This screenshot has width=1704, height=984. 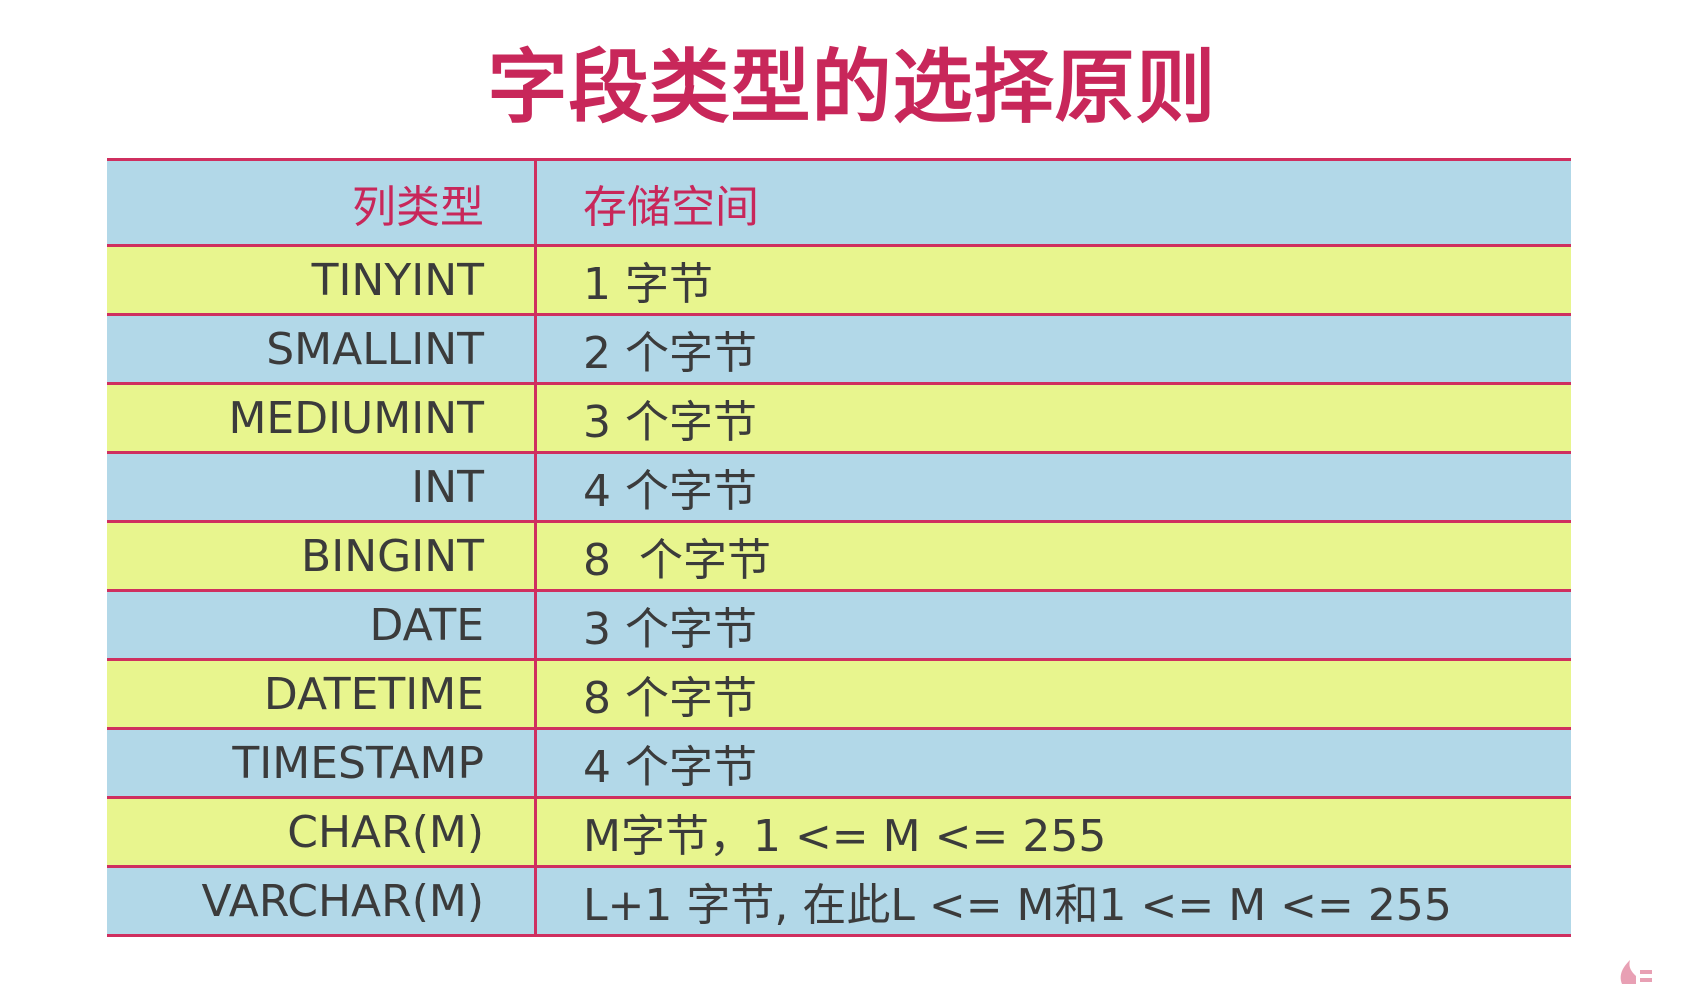 I want to click on storage-cell: L+1 字节, 在此L <= M和1 <= M <= 255, so click(x=1017, y=905).